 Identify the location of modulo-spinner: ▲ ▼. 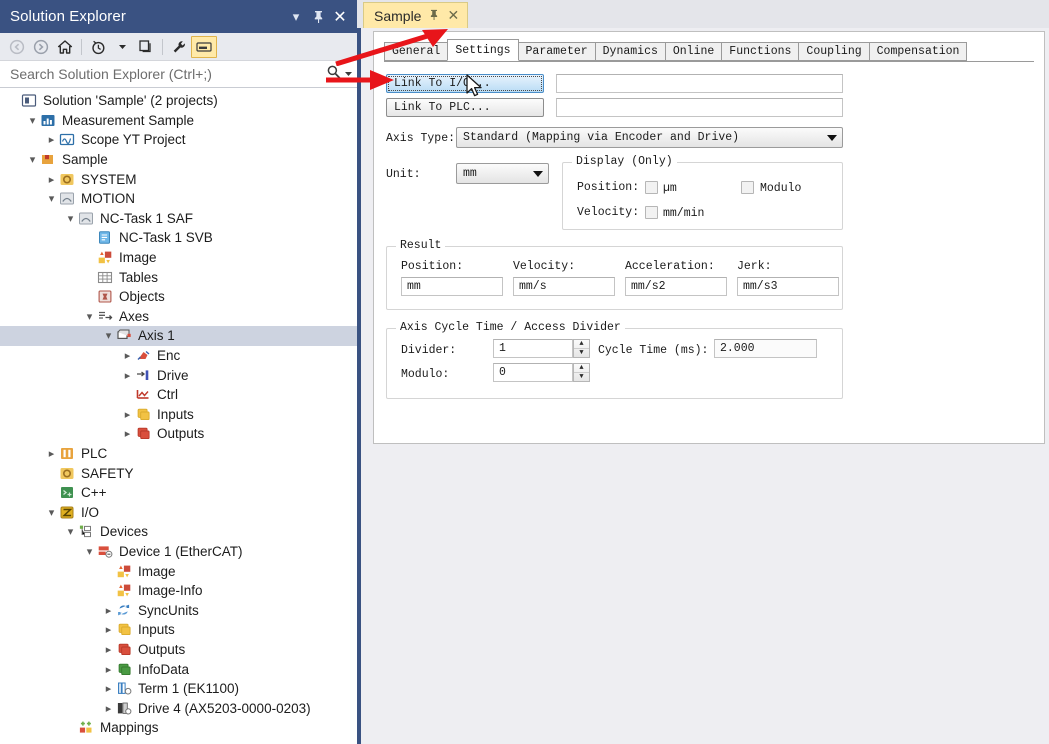
(581, 372).